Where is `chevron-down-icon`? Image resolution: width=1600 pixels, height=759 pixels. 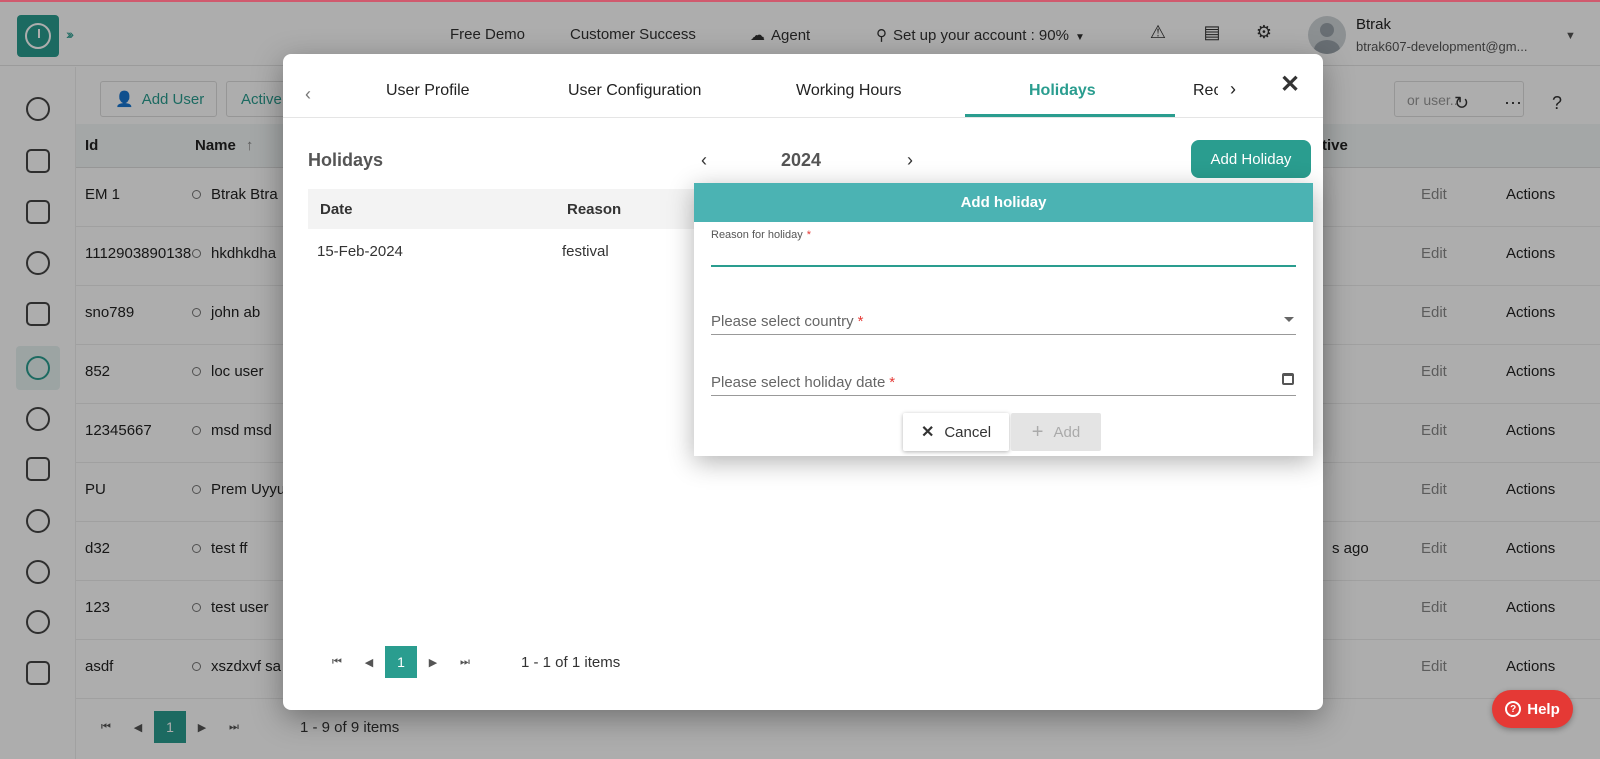
chevron-down-icon is located at coordinates (1289, 319).